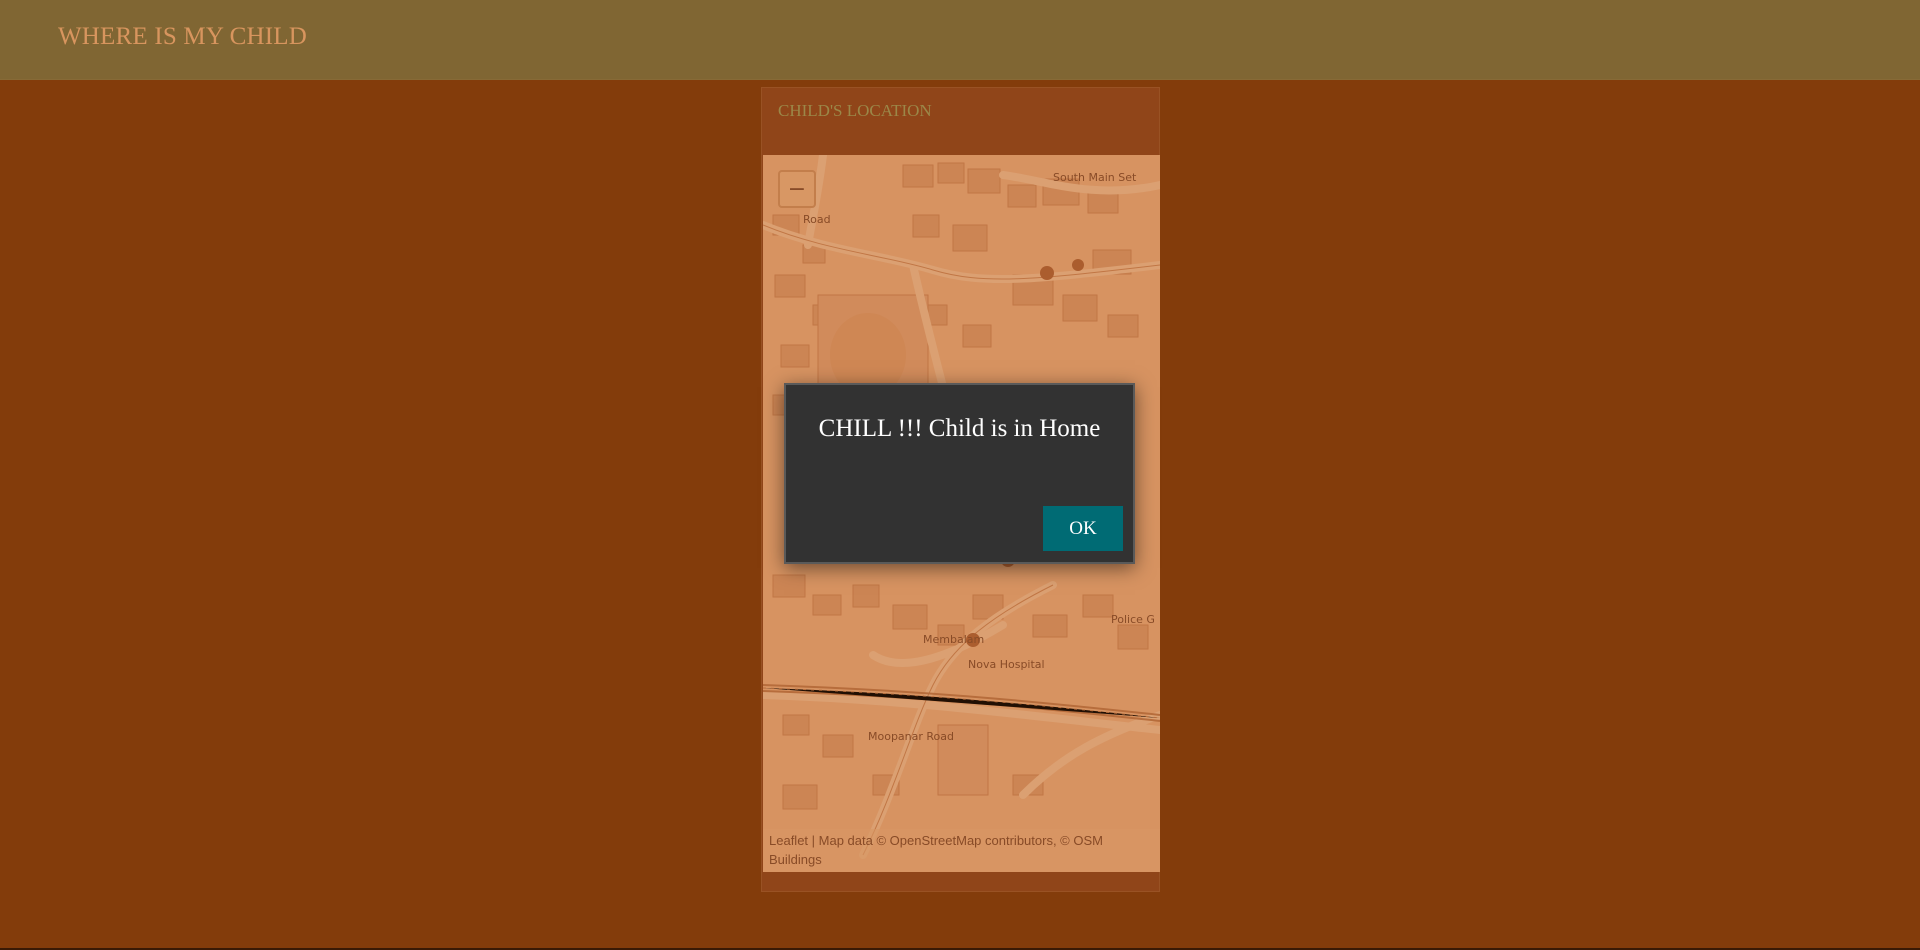  I want to click on app-header: WHERE IS MY CHILD, so click(960, 40).